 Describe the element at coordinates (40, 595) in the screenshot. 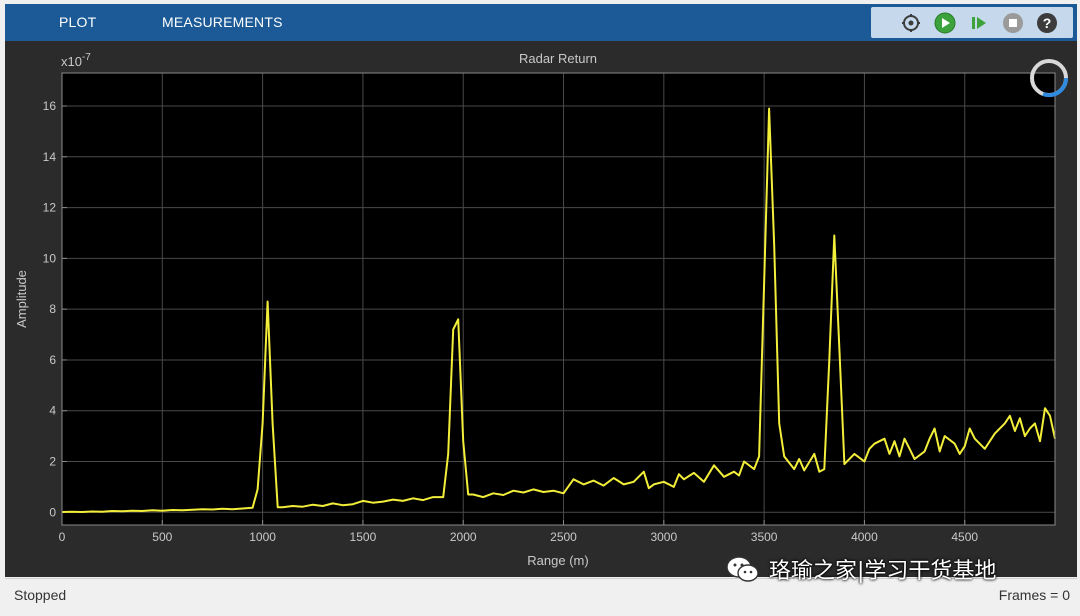

I see `status-text: Stopped` at that location.